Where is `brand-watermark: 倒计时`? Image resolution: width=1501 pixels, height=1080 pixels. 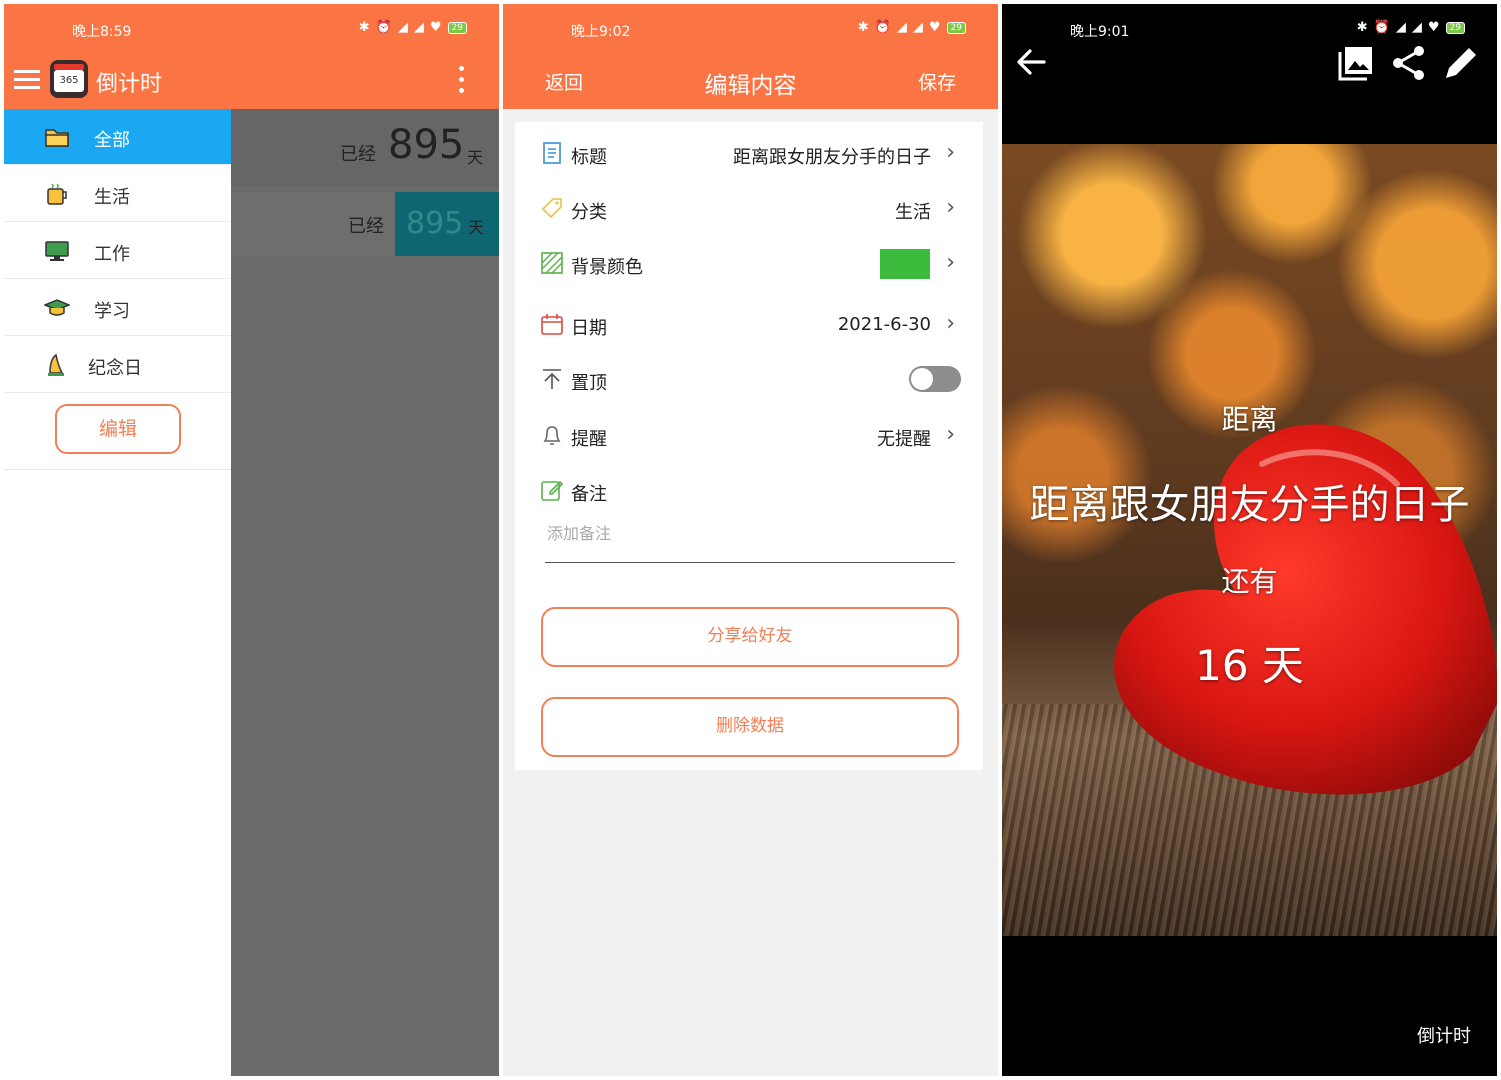
brand-watermark: 倒计时 is located at coordinates (1444, 1036).